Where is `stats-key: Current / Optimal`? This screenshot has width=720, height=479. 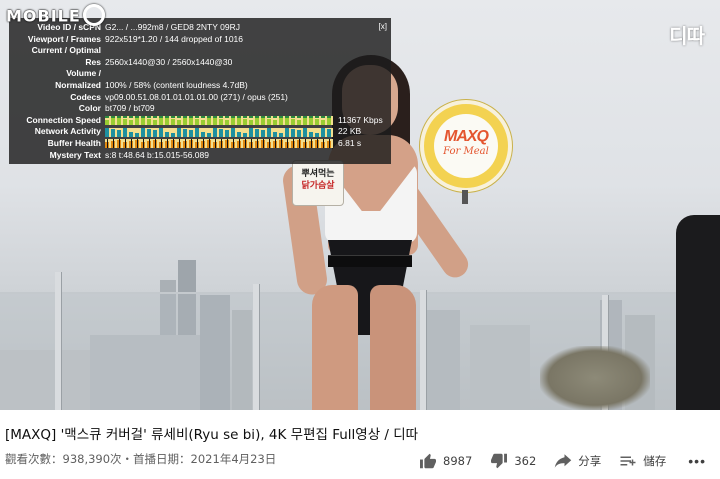
stats-key: Current / Optimal is located at coordinates (66, 50).